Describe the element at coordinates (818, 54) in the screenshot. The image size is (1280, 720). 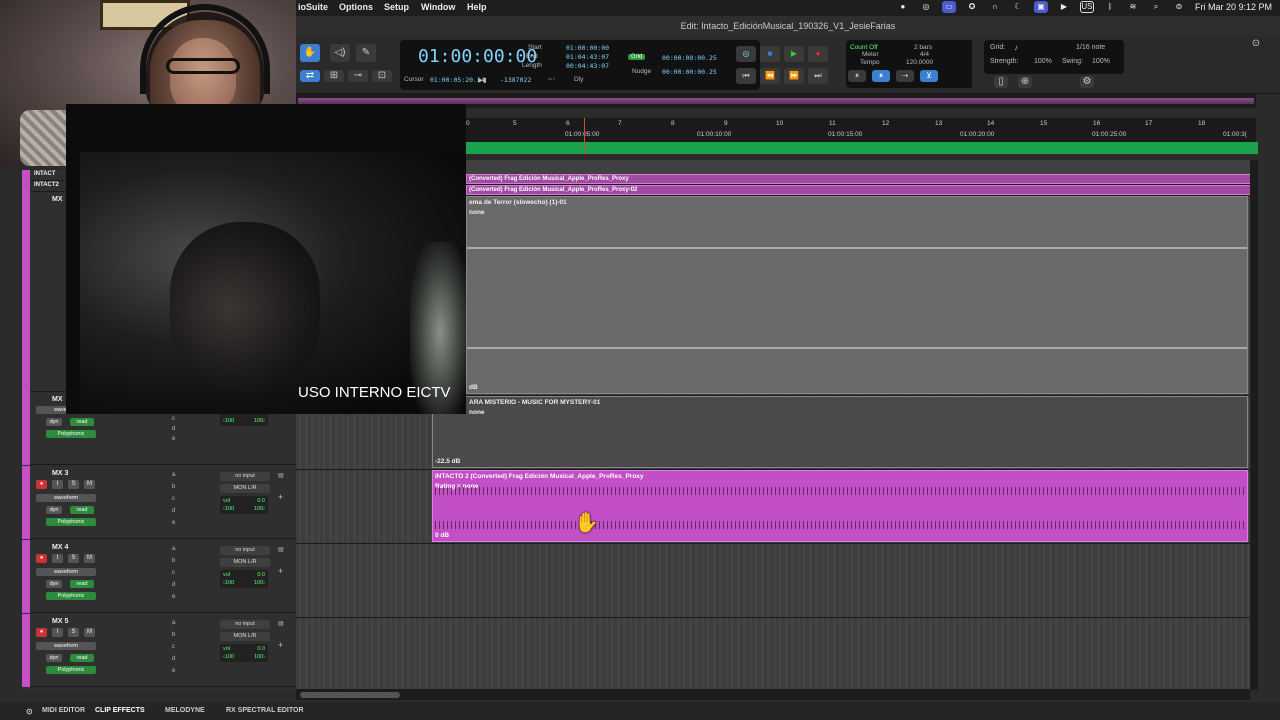
I see `record-icon: ●` at that location.